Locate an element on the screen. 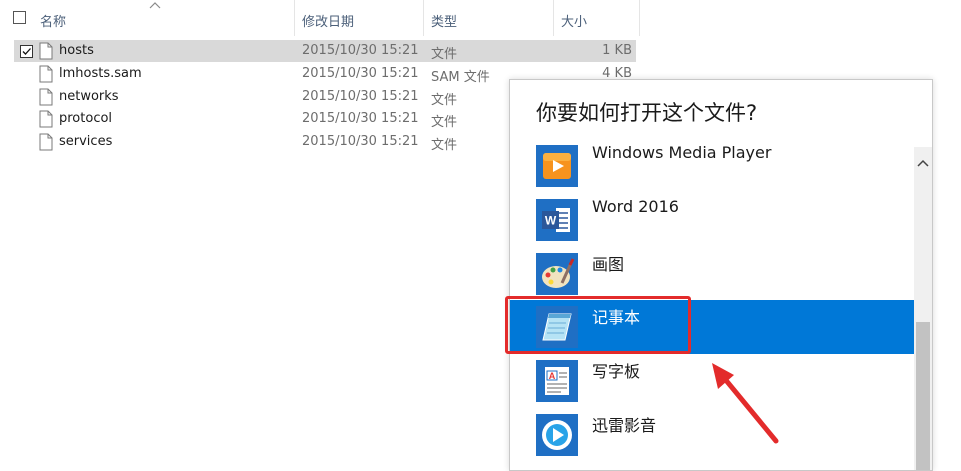  app-name: Windows Media Player is located at coordinates (682, 152).